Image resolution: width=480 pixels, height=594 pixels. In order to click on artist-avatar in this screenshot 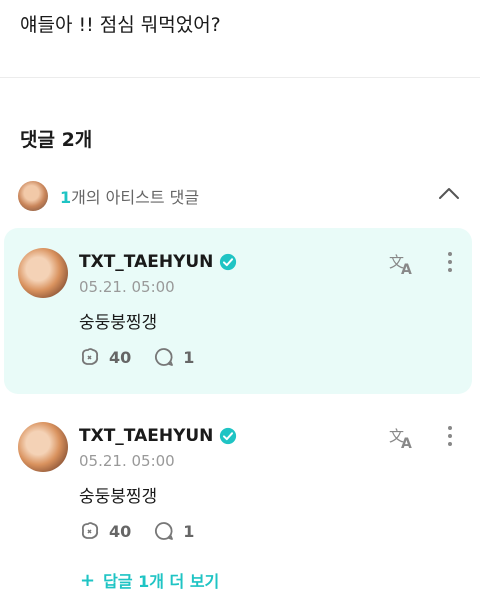, I will do `click(33, 196)`.